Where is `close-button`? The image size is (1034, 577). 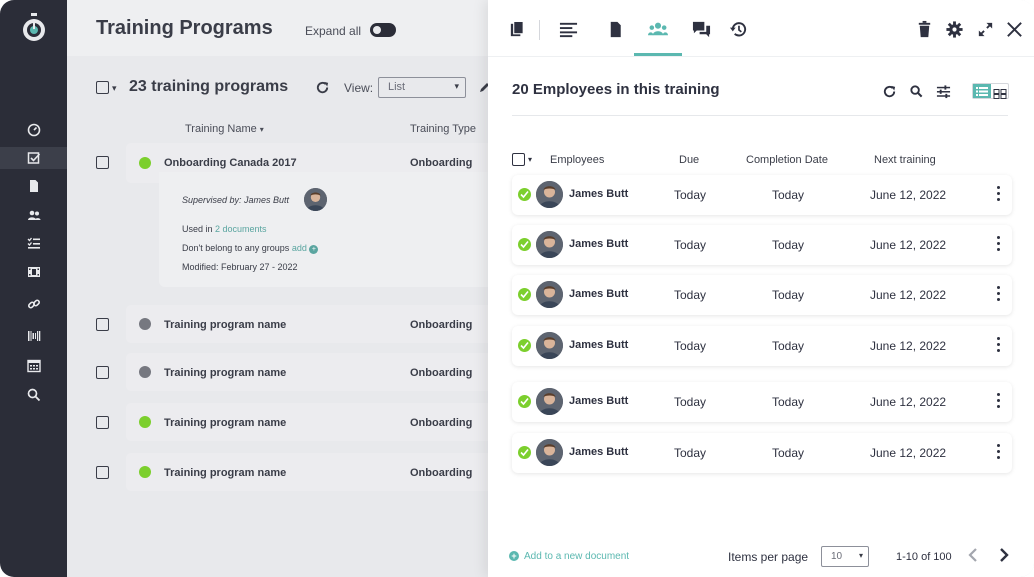
close-button is located at coordinates (1014, 29).